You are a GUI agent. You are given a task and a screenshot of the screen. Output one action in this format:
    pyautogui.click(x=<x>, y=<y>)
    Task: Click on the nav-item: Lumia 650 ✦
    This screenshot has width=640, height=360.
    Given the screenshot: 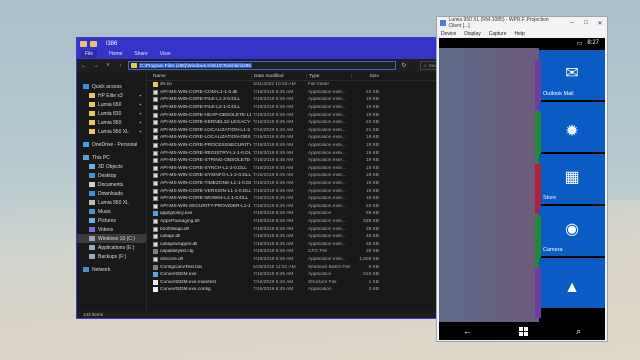 What is the action you would take?
    pyautogui.click(x=111, y=104)
    